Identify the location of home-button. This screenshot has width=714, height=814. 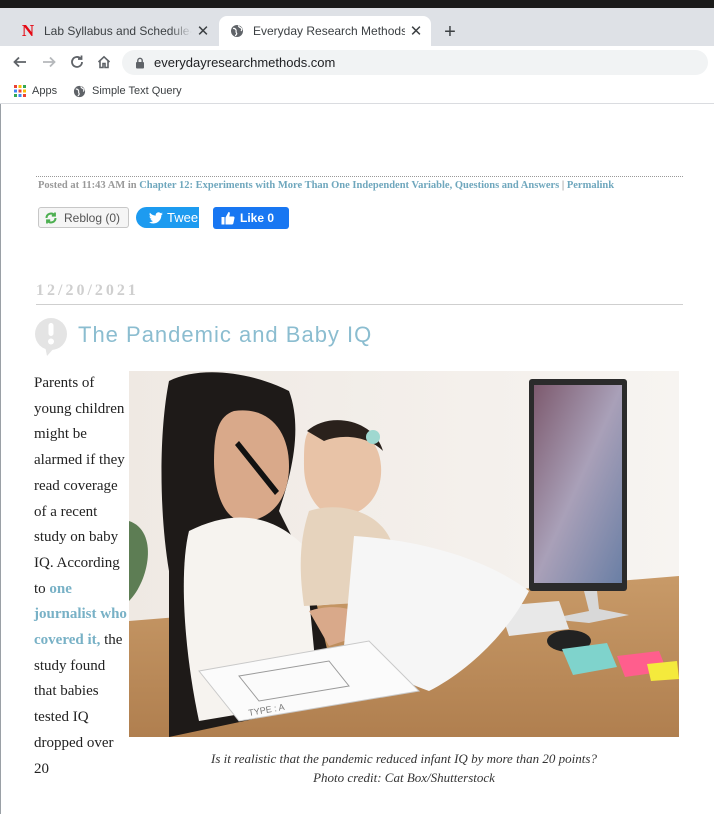
(104, 62).